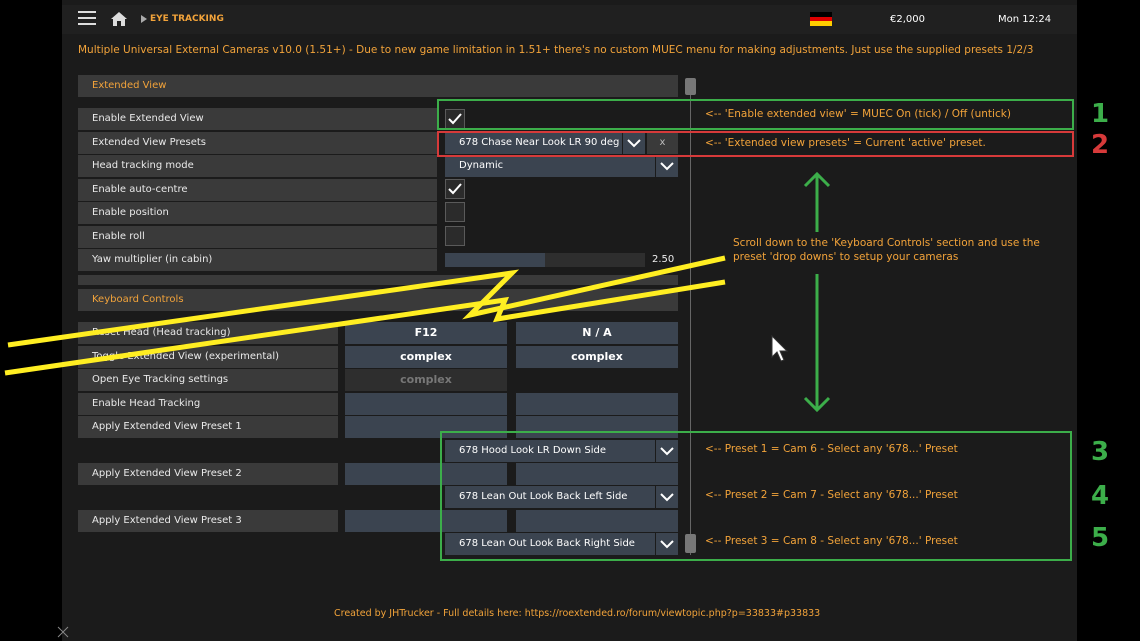 Image resolution: width=1140 pixels, height=641 pixels. Describe the element at coordinates (208, 474) in the screenshot. I see `label-preset-2: Apply Extended View Preset 2` at that location.